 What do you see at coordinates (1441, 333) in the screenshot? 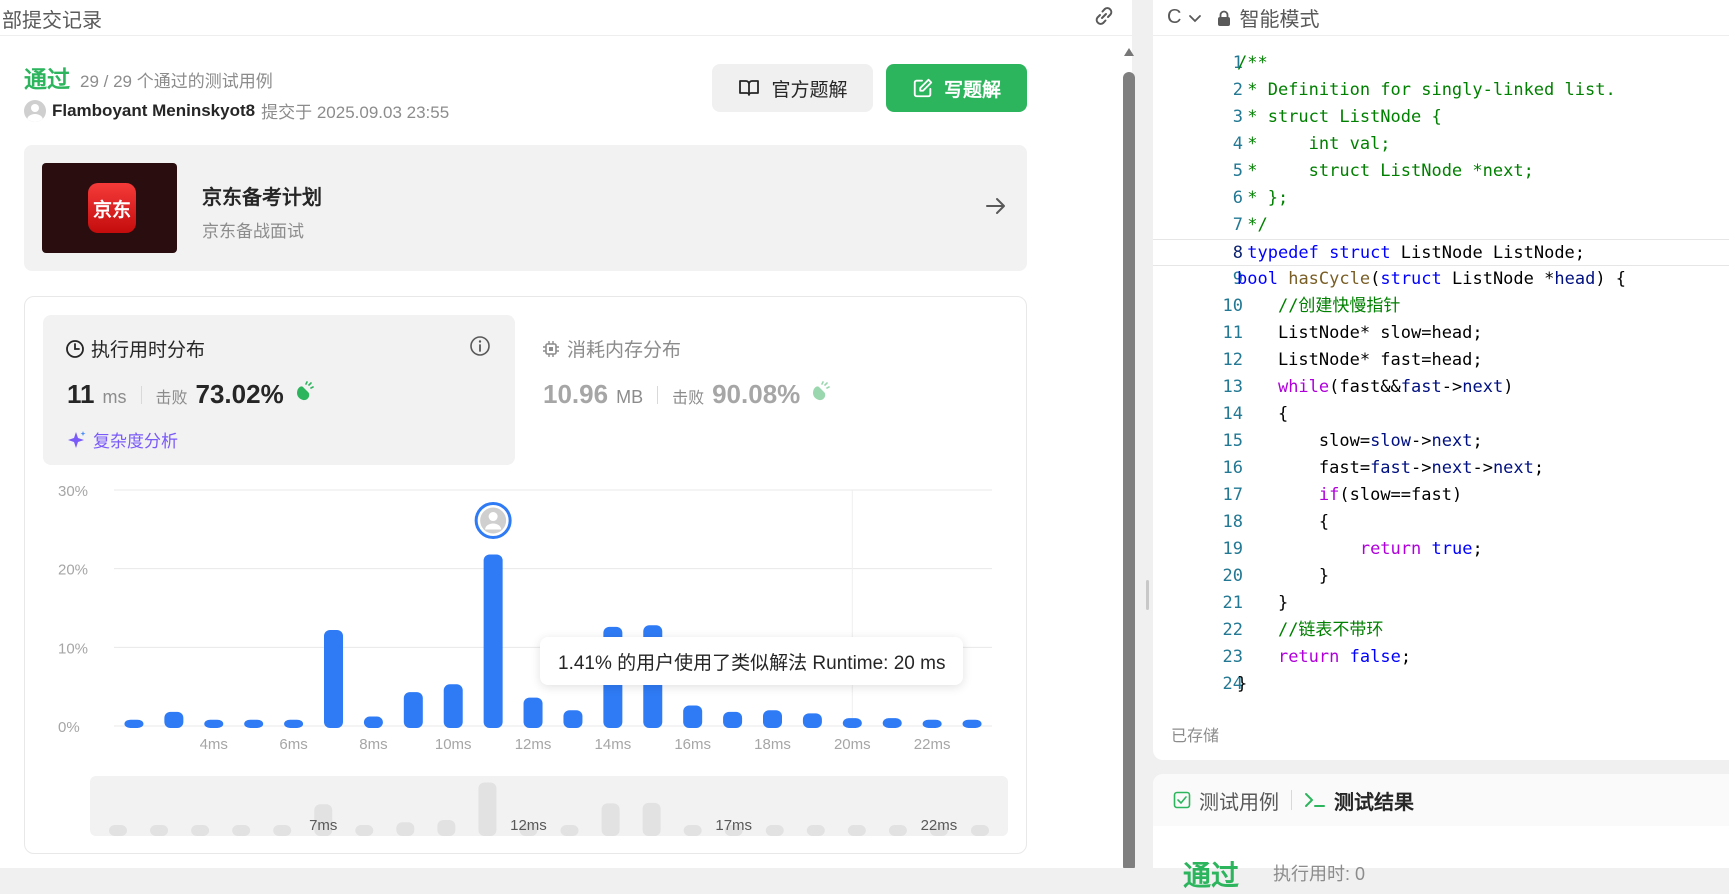
I see `code-line: 11 ListNode* slow=head;` at bounding box center [1441, 333].